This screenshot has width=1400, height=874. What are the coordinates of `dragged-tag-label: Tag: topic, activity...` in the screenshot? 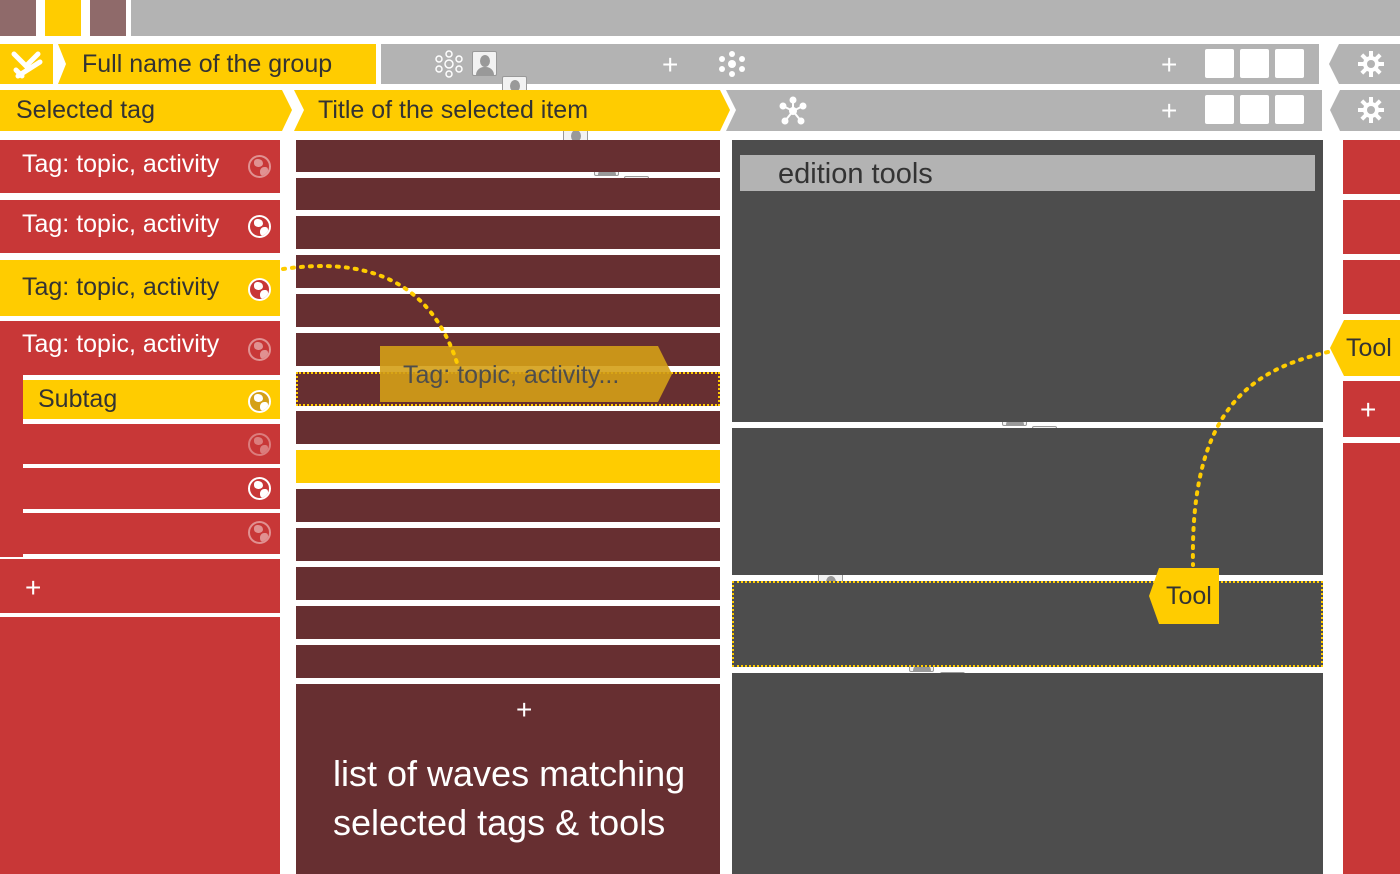 It's located at (511, 375).